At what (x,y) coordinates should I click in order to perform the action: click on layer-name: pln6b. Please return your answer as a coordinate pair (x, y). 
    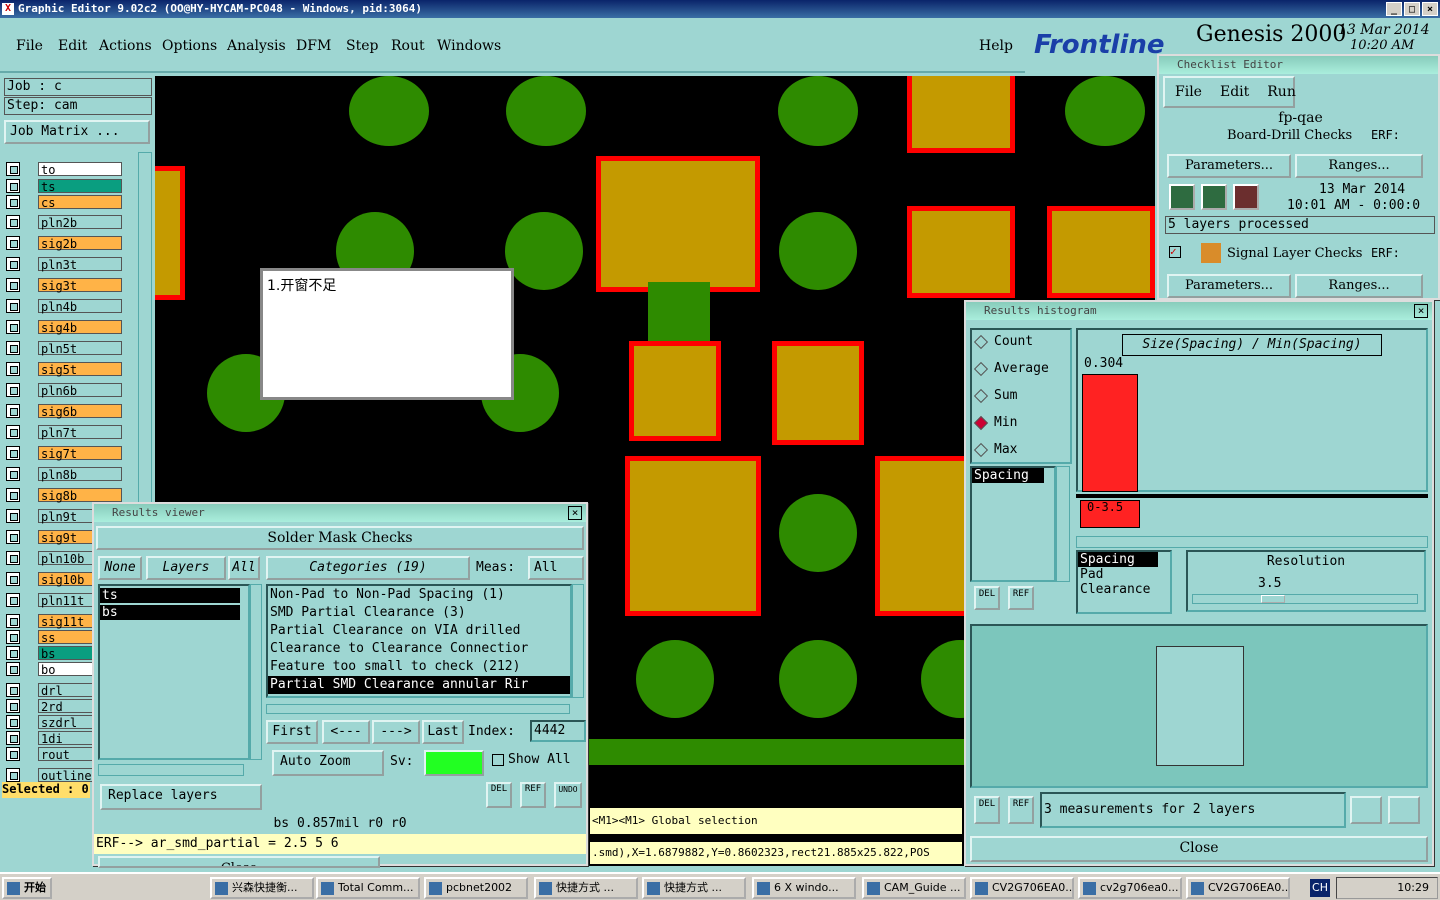
    Looking at the image, I should click on (80, 390).